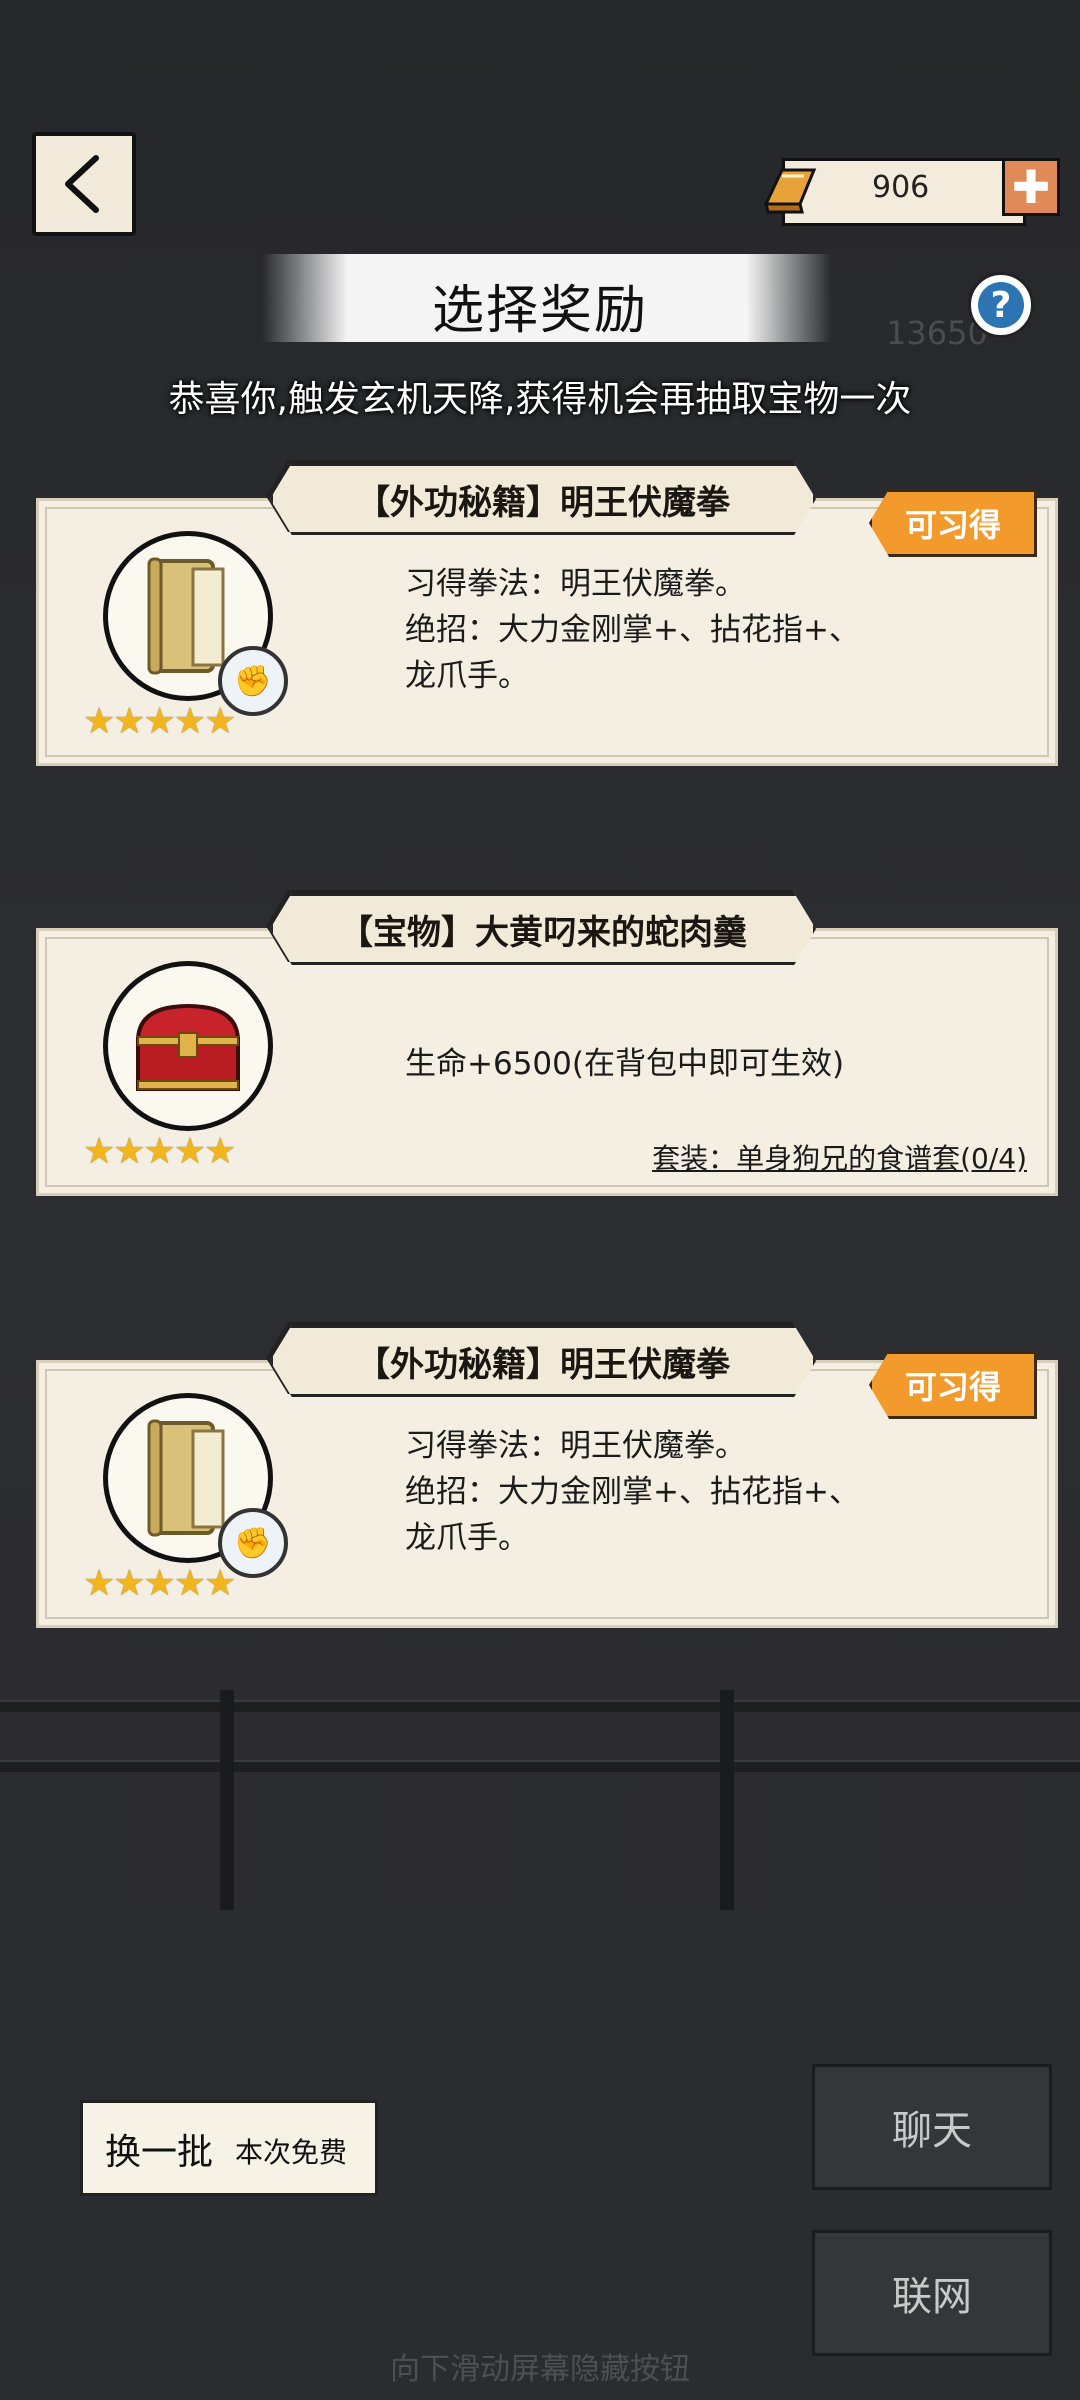 Image resolution: width=1080 pixels, height=2400 pixels. I want to click on subtitle-message: 恭喜你,触发玄机天降,获得机会再抽取宝物一次, so click(540, 399).